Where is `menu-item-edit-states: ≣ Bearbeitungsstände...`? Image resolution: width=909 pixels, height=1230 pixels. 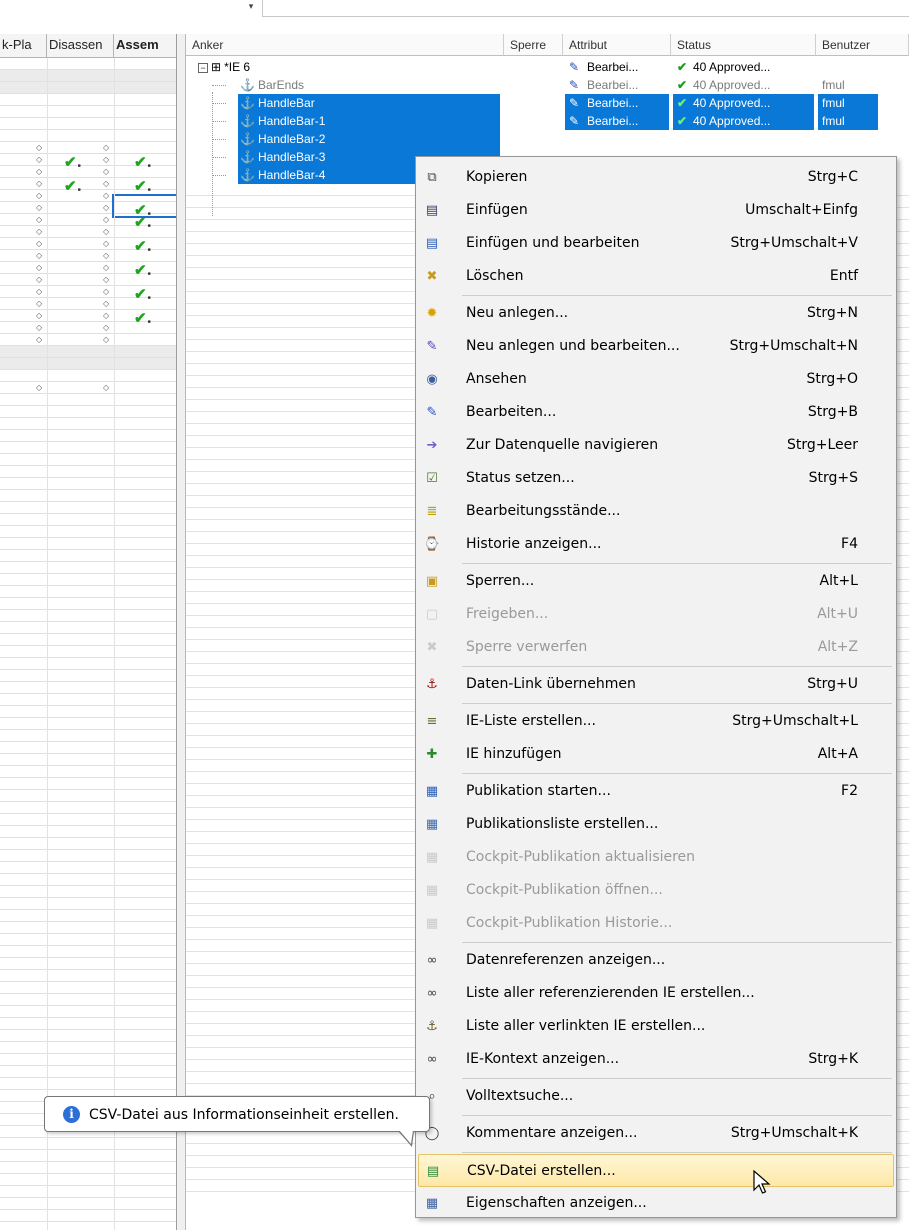 menu-item-edit-states: ≣ Bearbeitungsstände... is located at coordinates (656, 511).